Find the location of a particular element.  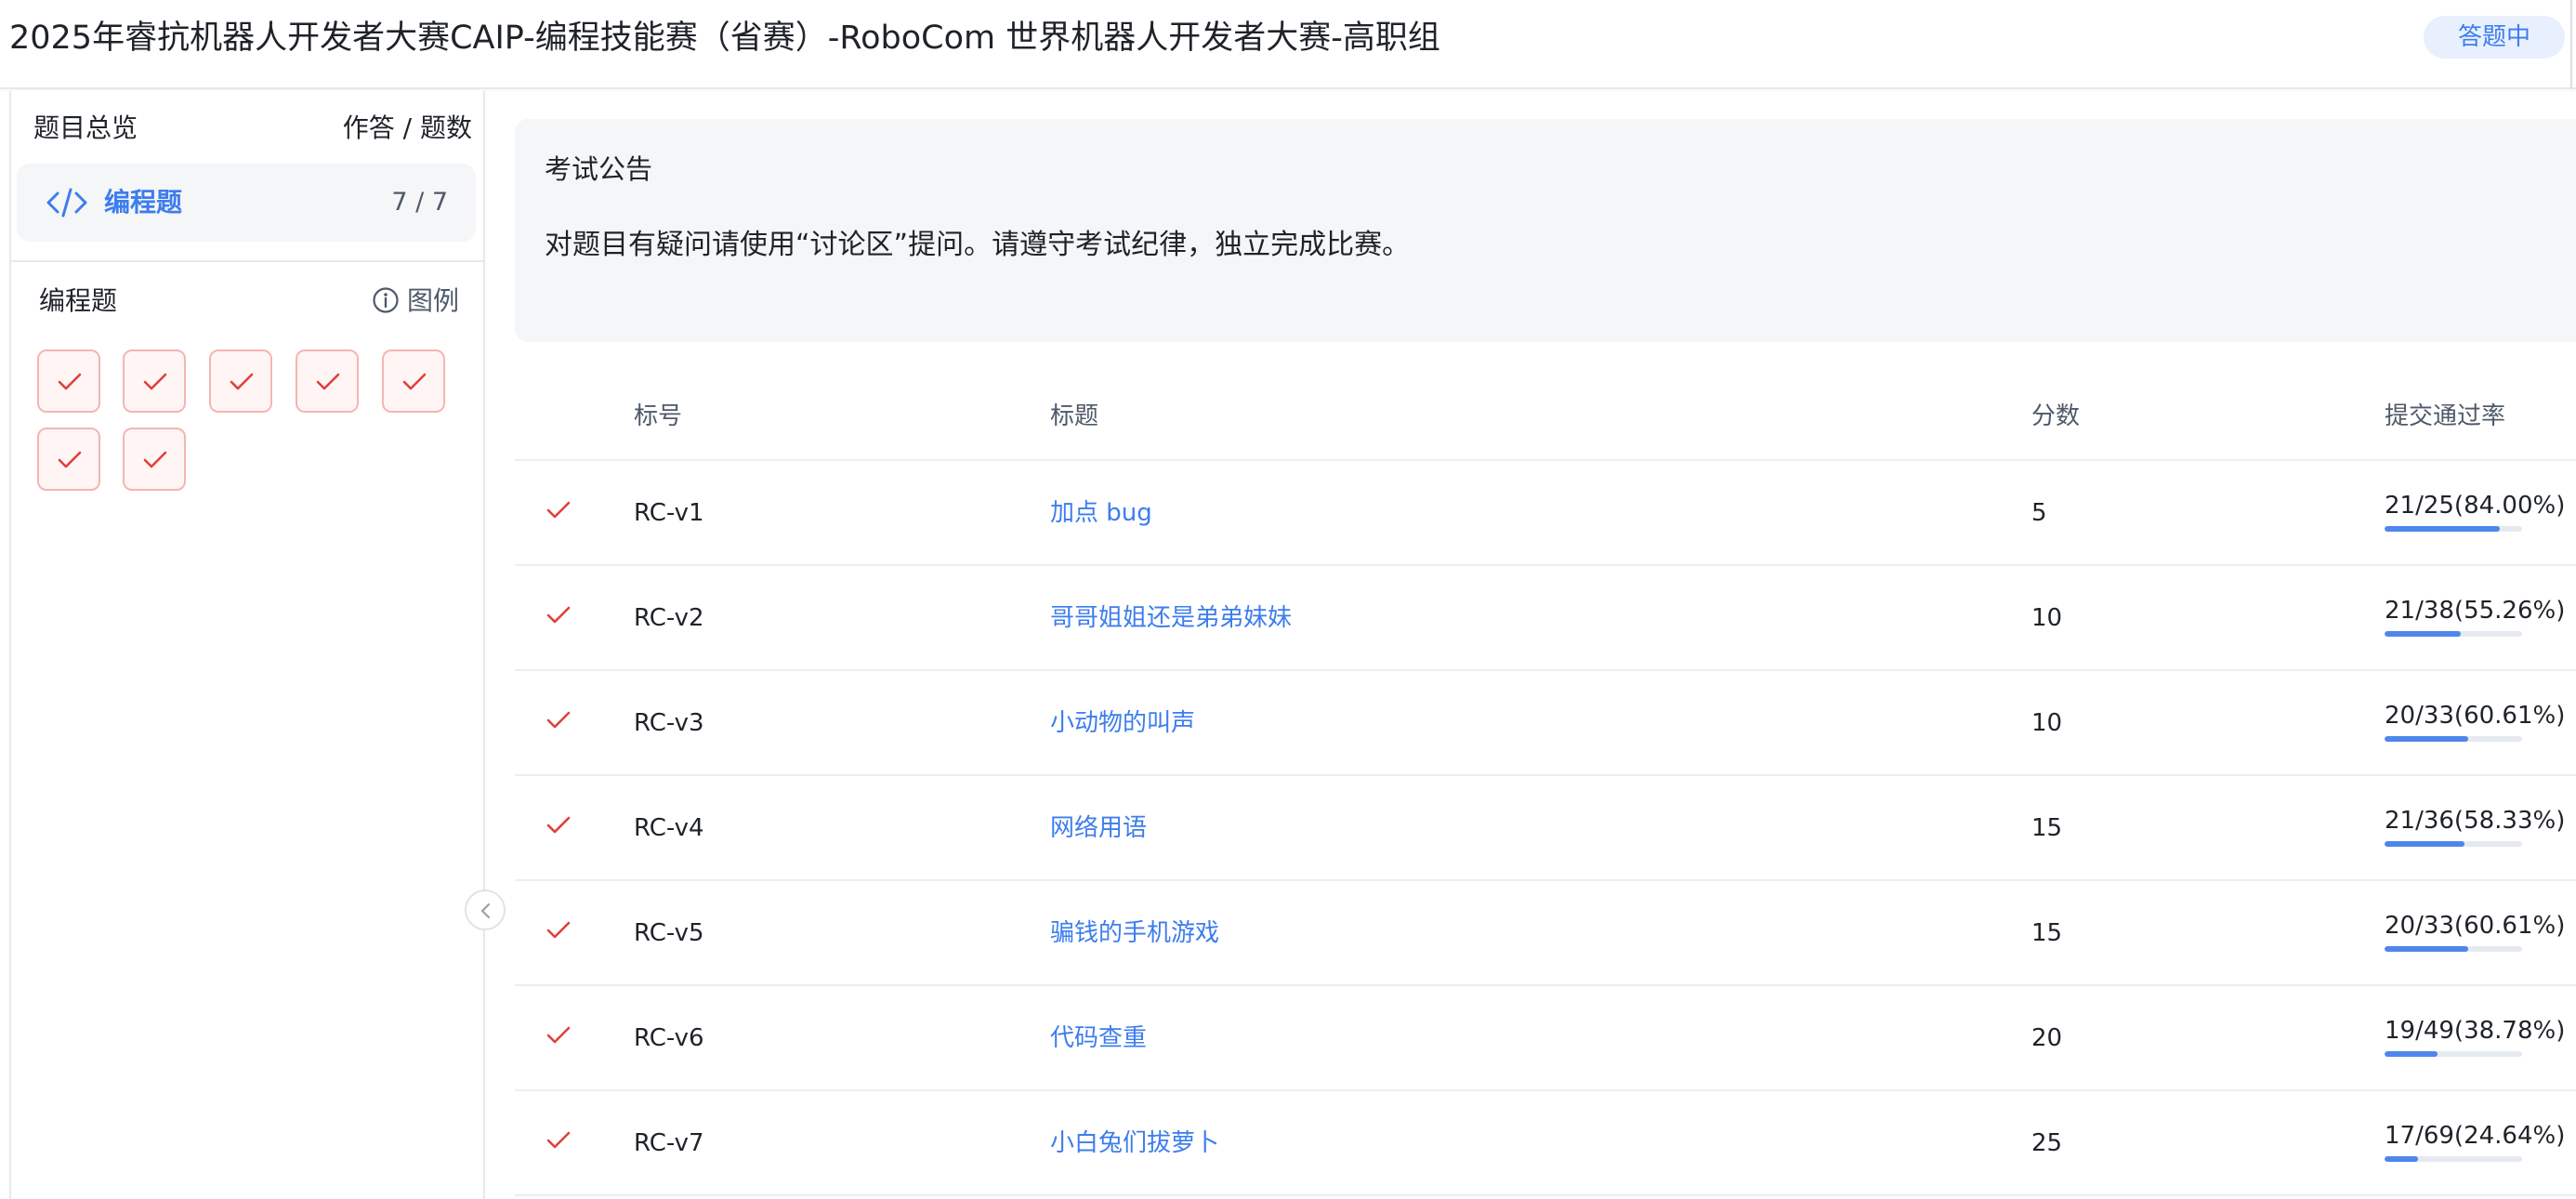

chevron-left-icon is located at coordinates (485, 911).